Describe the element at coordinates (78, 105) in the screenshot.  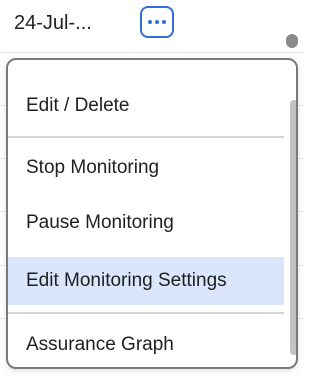
I see `menu-item-label: Edit / Delete` at that location.